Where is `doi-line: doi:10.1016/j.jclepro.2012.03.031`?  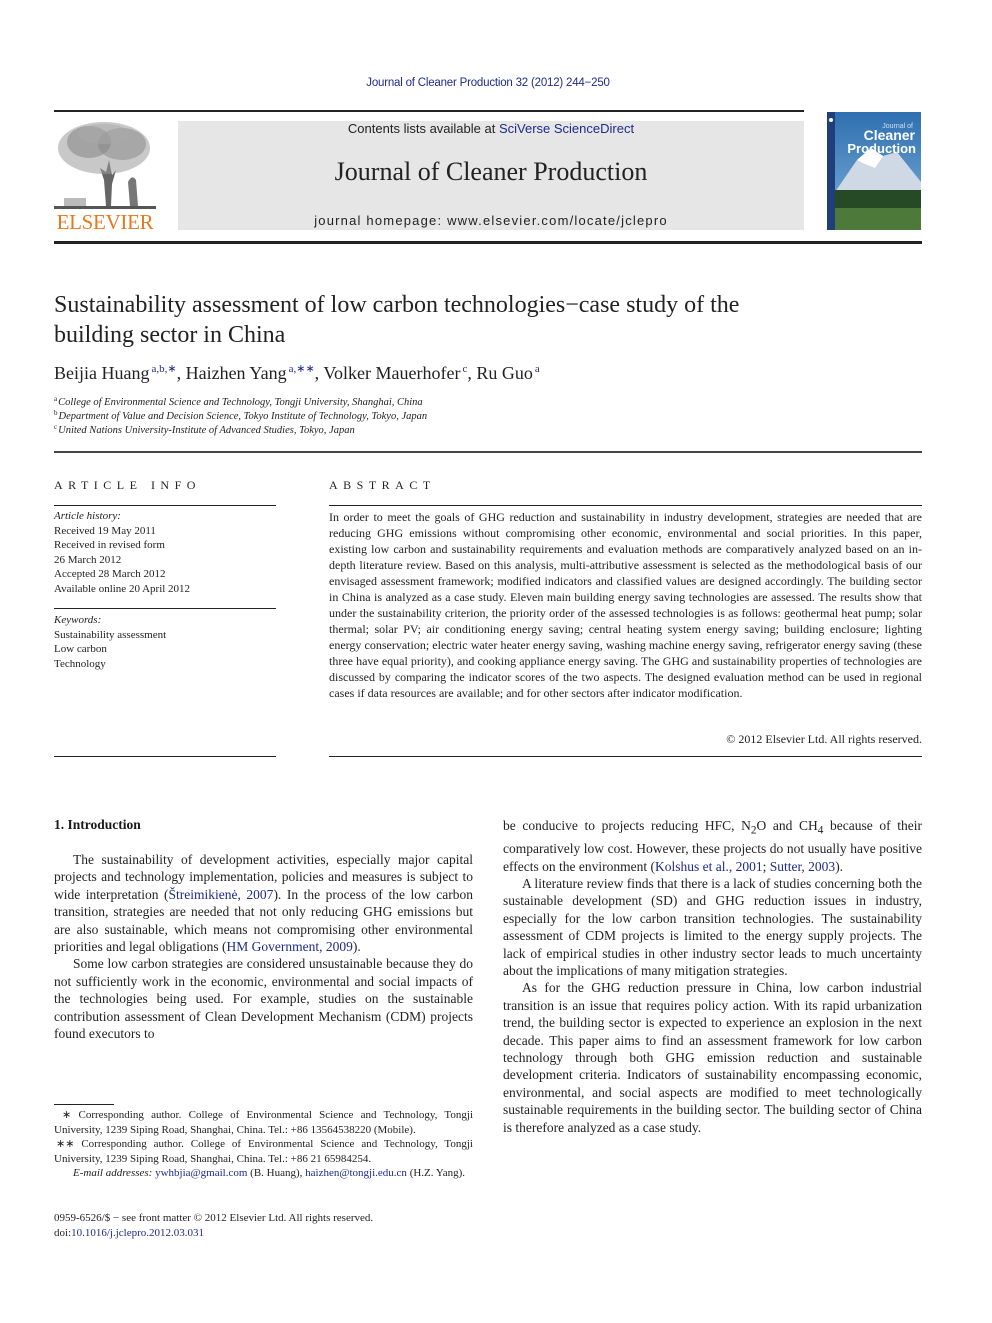
doi-line: doi:10.1016/j.jclepro.2012.03.031 is located at coordinates (129, 1233).